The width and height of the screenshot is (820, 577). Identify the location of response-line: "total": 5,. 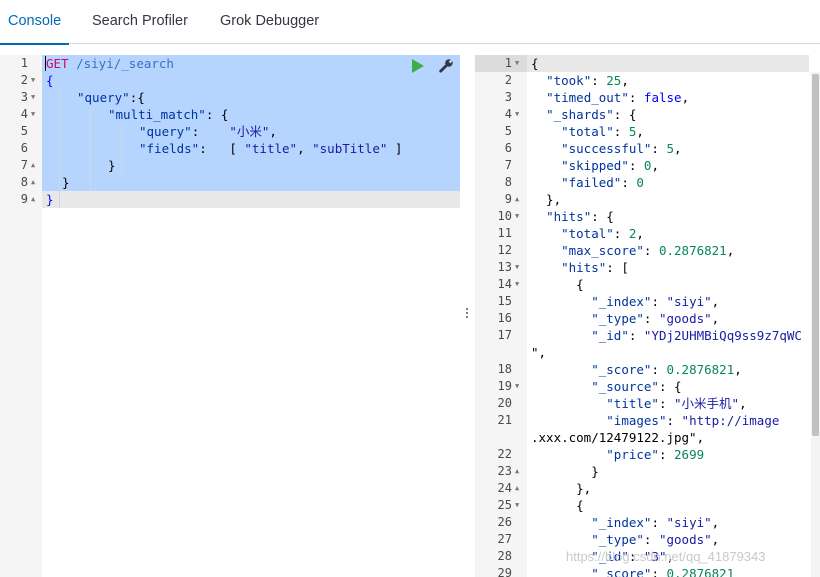
(602, 131).